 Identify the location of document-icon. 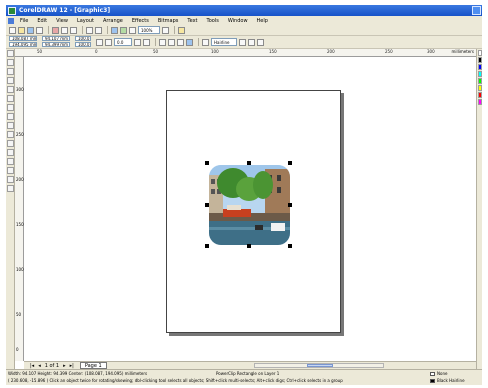
(11, 20).